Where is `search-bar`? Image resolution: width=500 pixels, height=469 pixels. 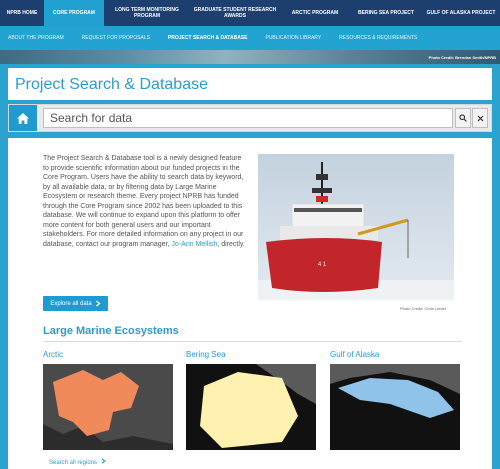
search-bar is located at coordinates (250, 118).